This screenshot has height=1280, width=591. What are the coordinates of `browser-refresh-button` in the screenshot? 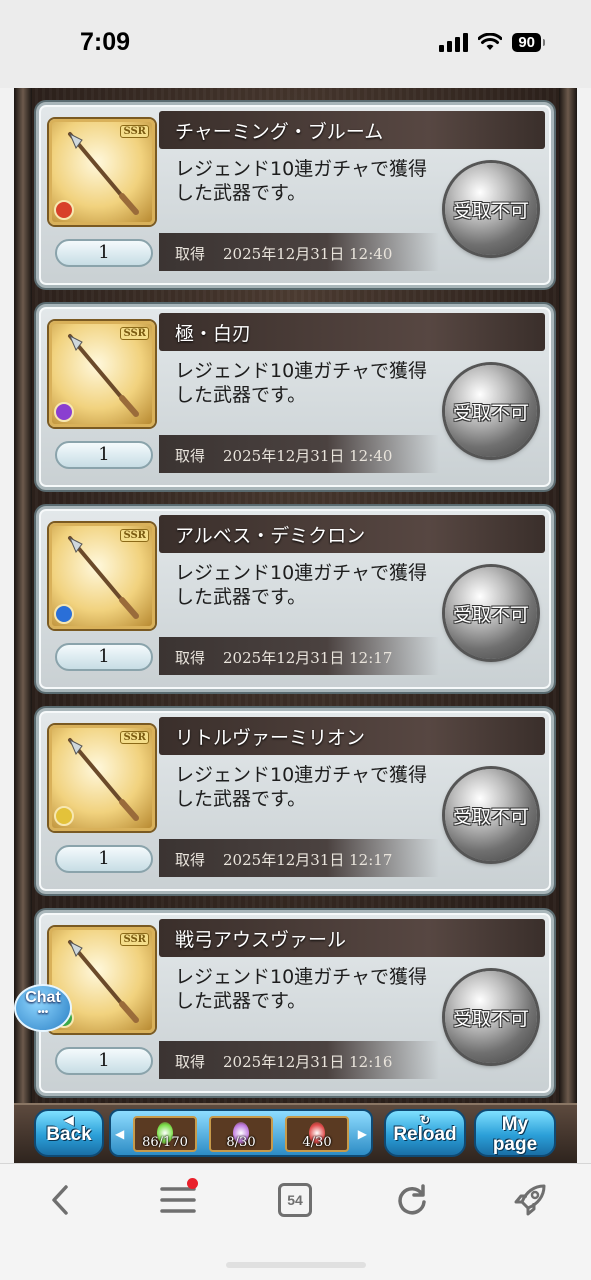 It's located at (412, 1200).